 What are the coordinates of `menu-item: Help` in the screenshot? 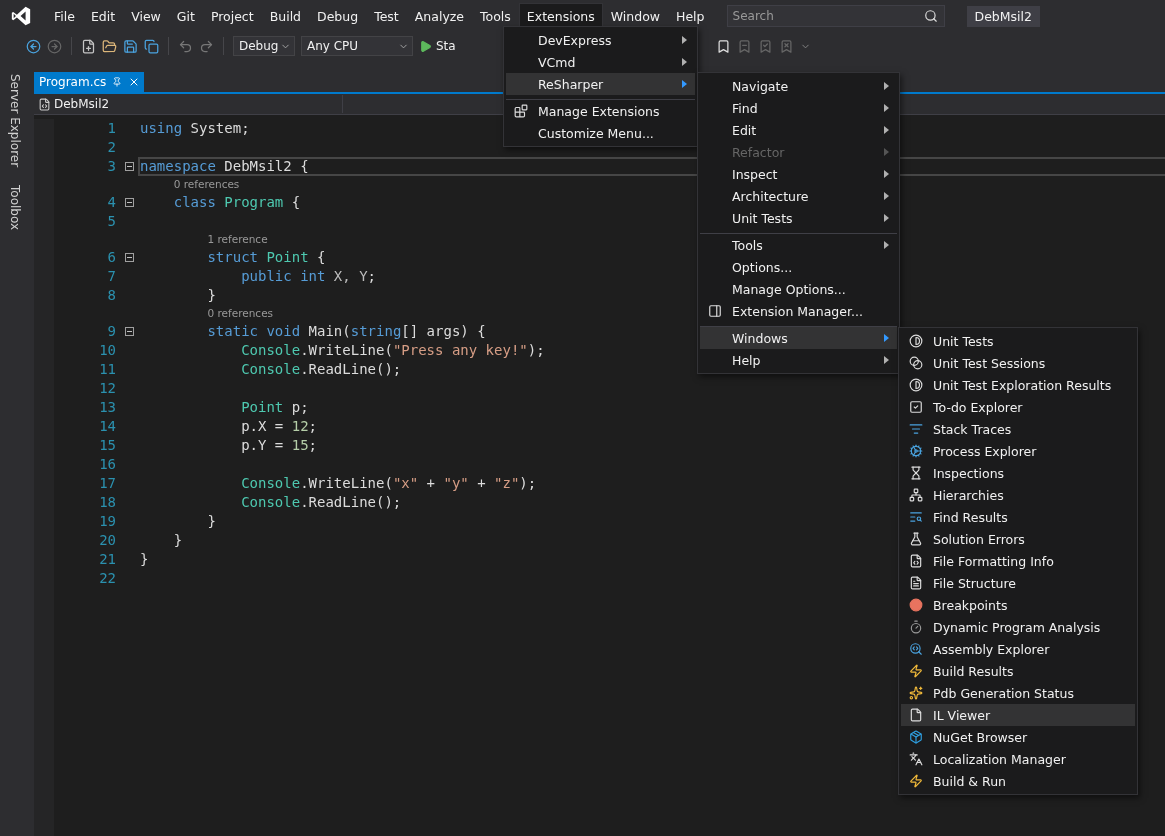 It's located at (798, 360).